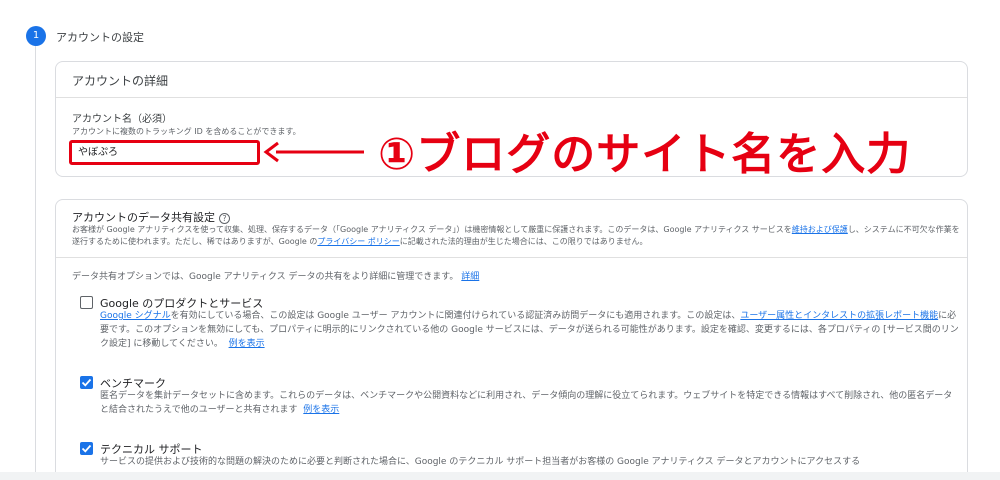 The width and height of the screenshot is (1000, 480). Describe the element at coordinates (135, 316) in the screenshot. I see `google-signals-link: Google シグナル` at that location.